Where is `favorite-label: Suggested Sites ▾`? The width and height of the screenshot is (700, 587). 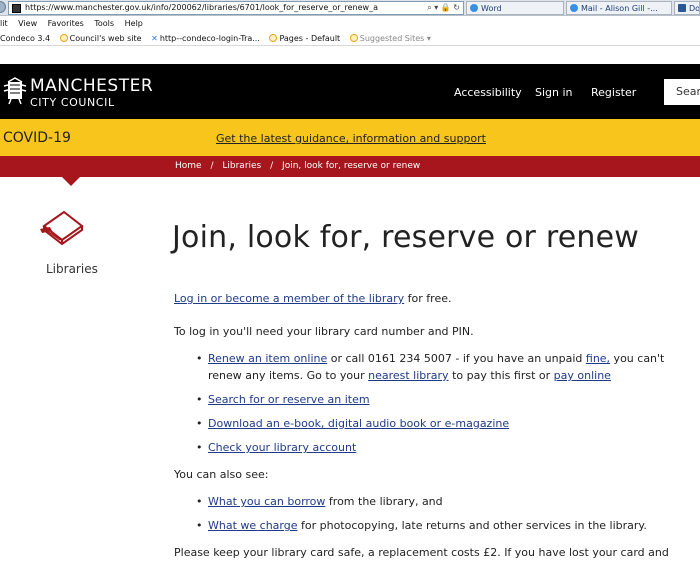 favorite-label: Suggested Sites ▾ is located at coordinates (395, 38).